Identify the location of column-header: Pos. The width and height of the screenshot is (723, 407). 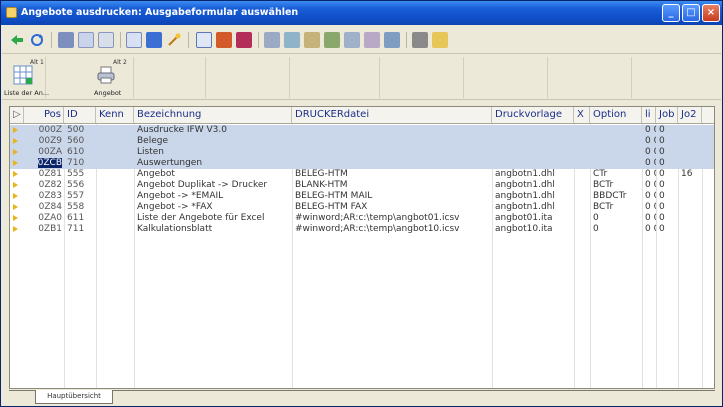
(44, 115).